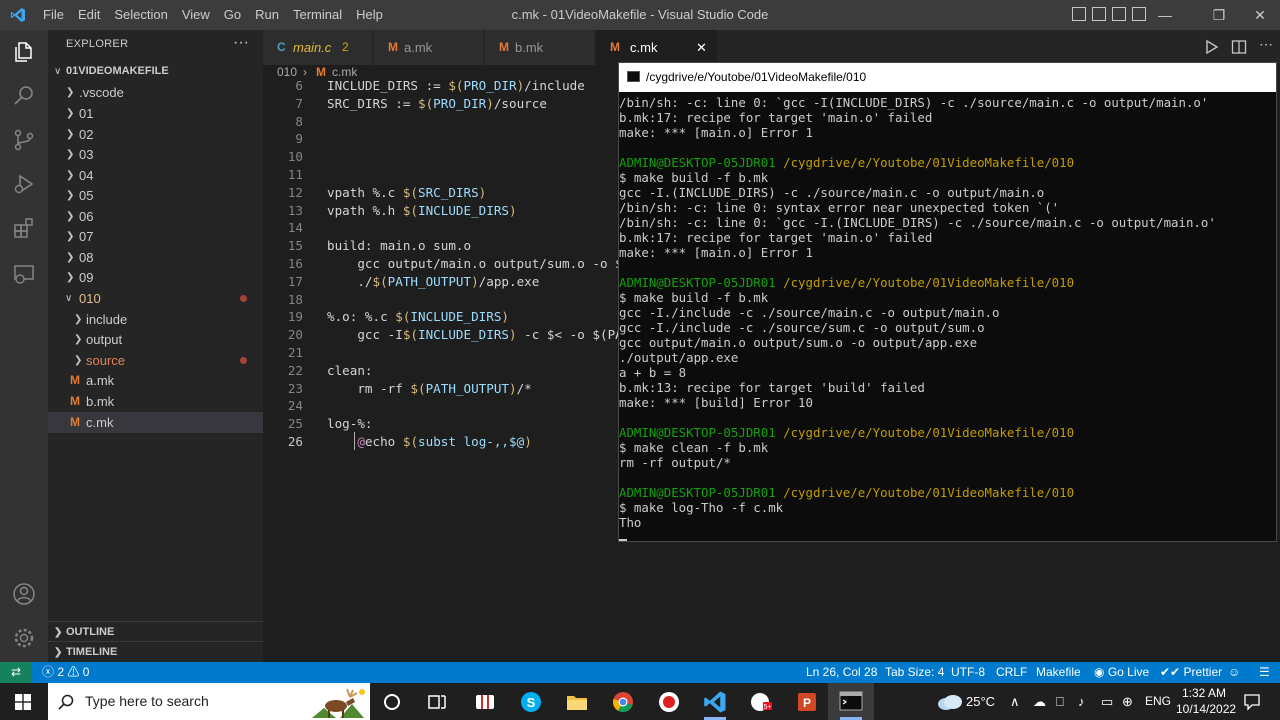 This screenshot has height=720, width=1280. What do you see at coordinates (155, 216) in the screenshot?
I see `tree-folder-06: ❯ 06` at bounding box center [155, 216].